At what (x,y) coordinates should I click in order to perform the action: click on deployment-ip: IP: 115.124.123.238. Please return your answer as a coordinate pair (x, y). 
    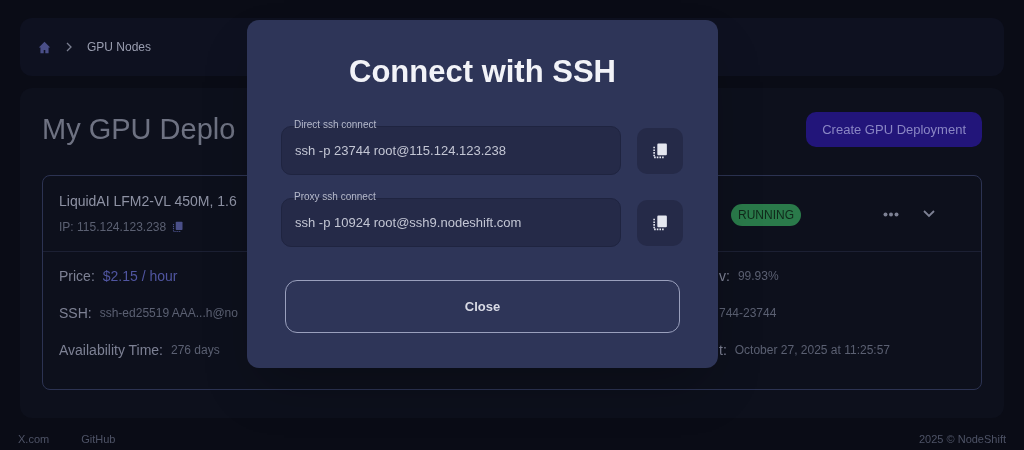
    Looking at the image, I should click on (113, 227).